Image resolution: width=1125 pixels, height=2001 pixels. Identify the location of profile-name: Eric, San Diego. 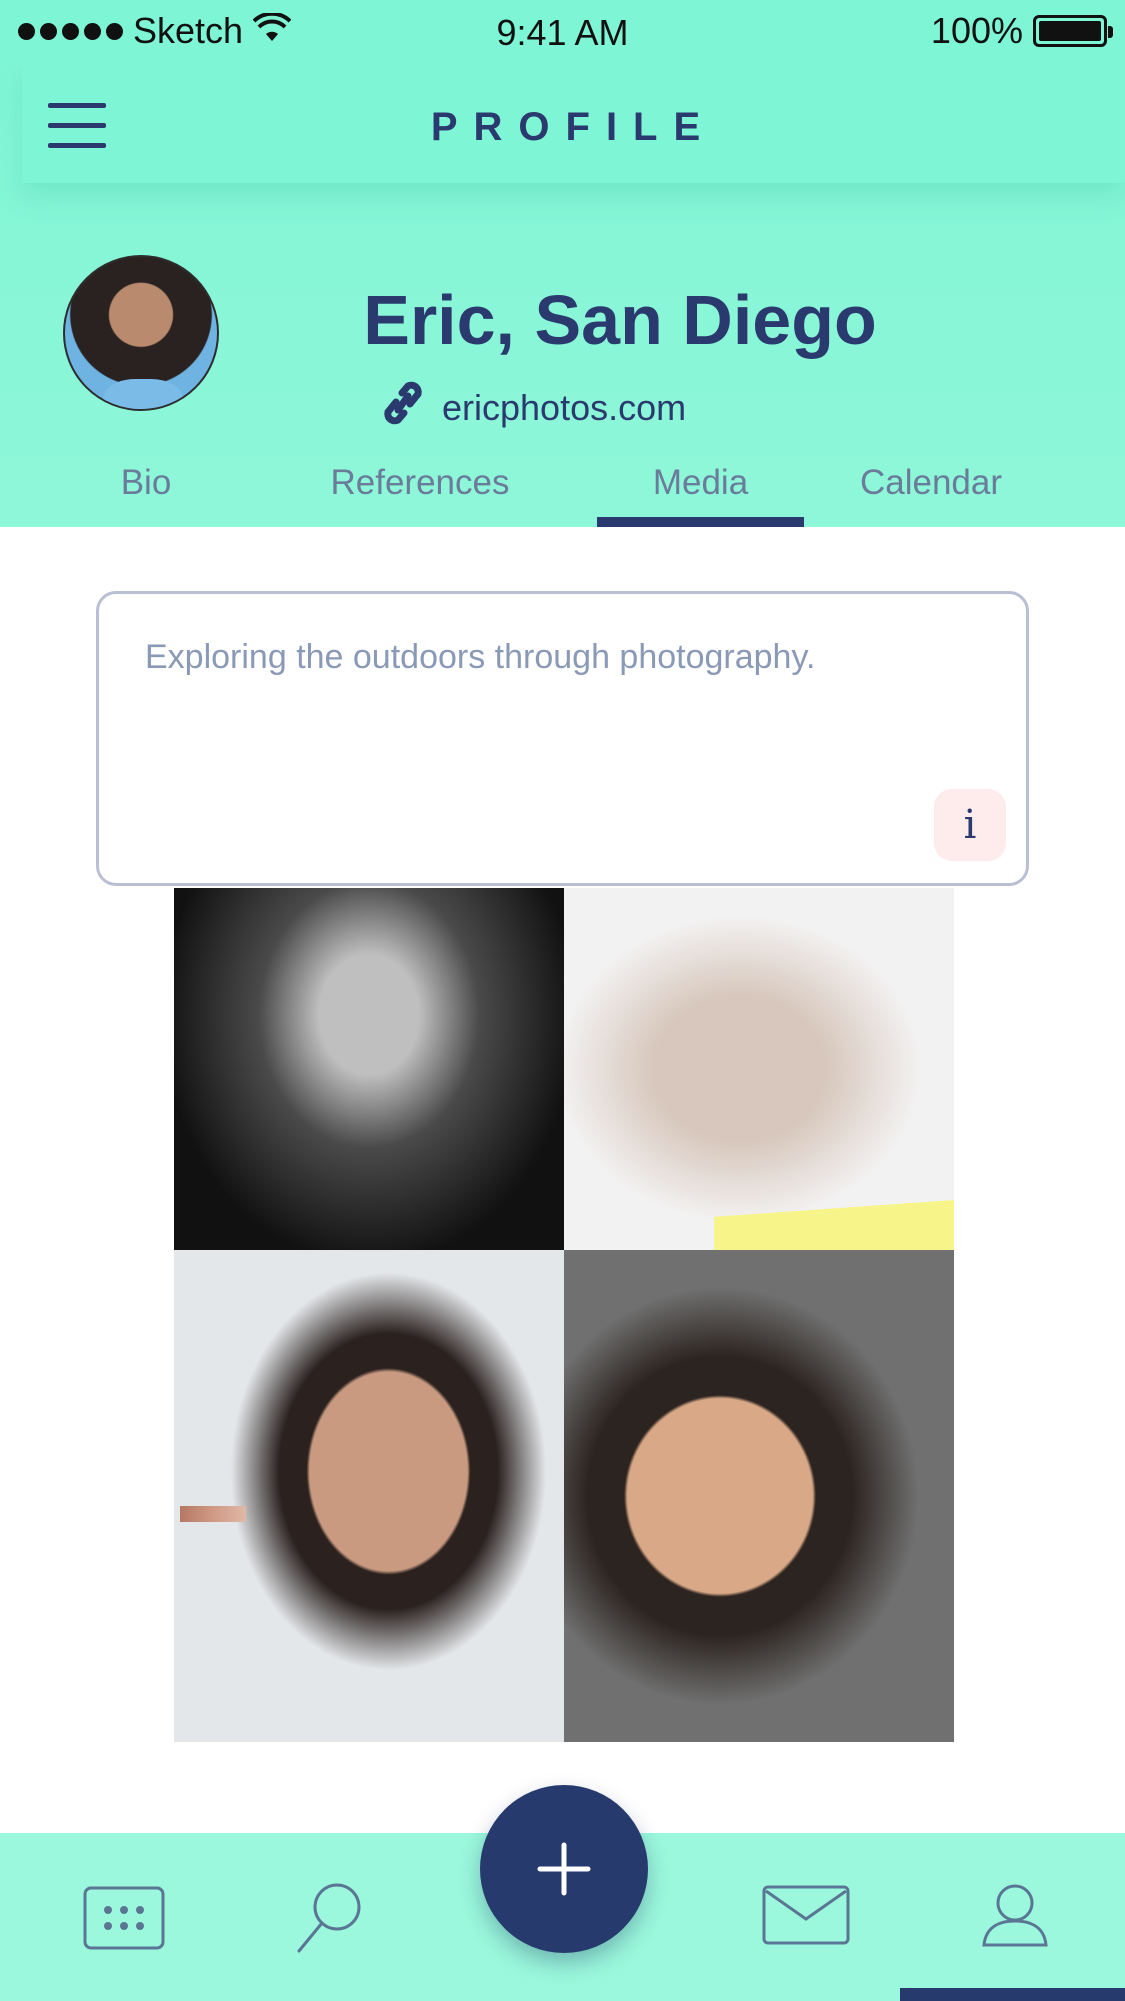
(620, 320).